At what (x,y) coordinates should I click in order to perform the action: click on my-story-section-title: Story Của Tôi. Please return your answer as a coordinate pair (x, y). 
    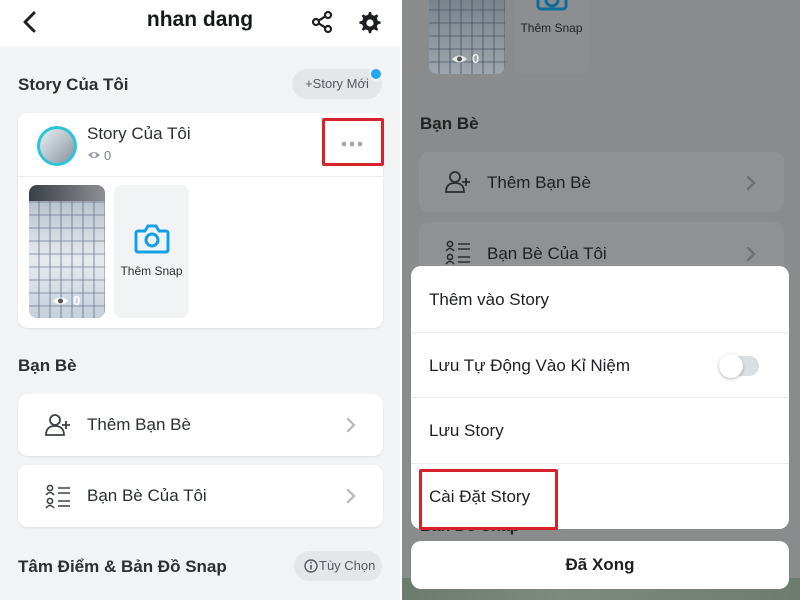
    Looking at the image, I should click on (73, 84).